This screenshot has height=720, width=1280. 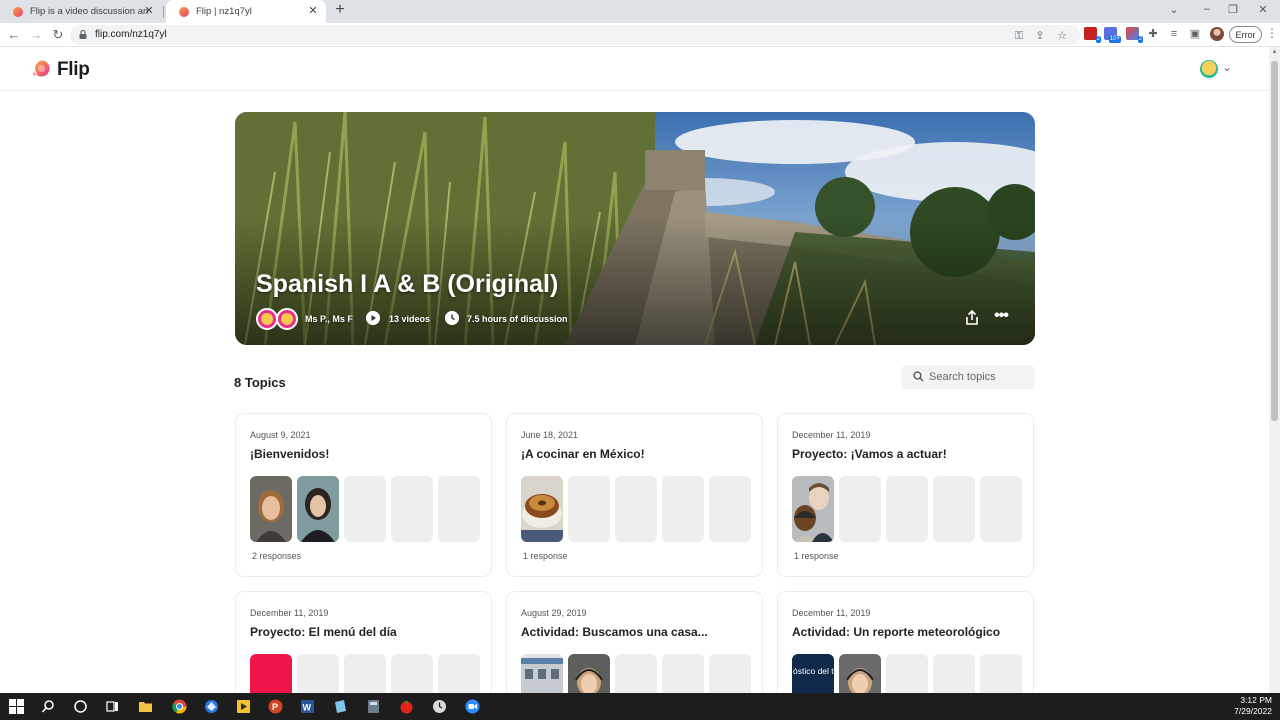 What do you see at coordinates (869, 454) in the screenshot?
I see `topic-title: Proyecto: ¡Vamos a actuar!` at bounding box center [869, 454].